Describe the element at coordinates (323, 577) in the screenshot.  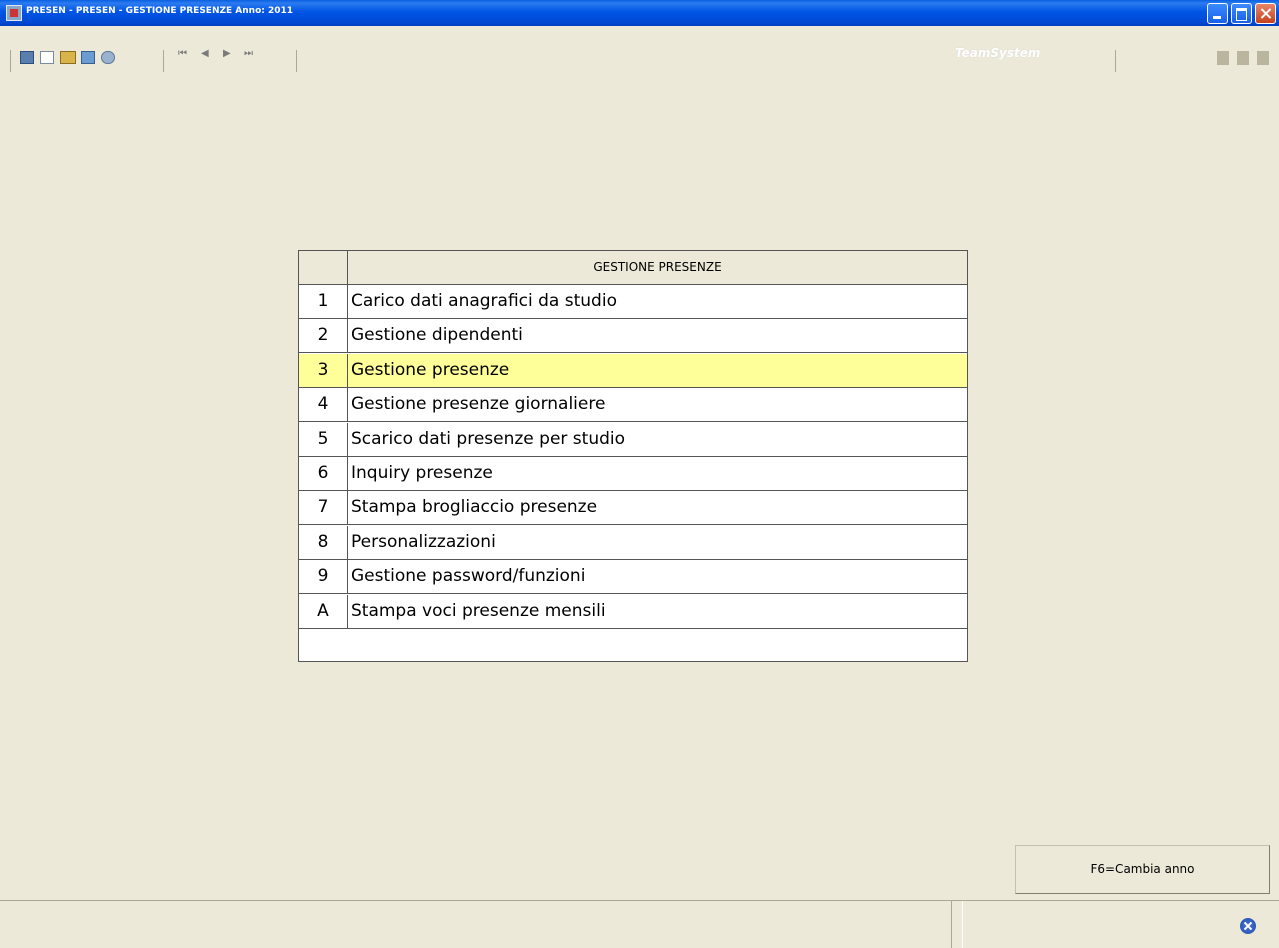
I see `menu-item-key: 9` at that location.